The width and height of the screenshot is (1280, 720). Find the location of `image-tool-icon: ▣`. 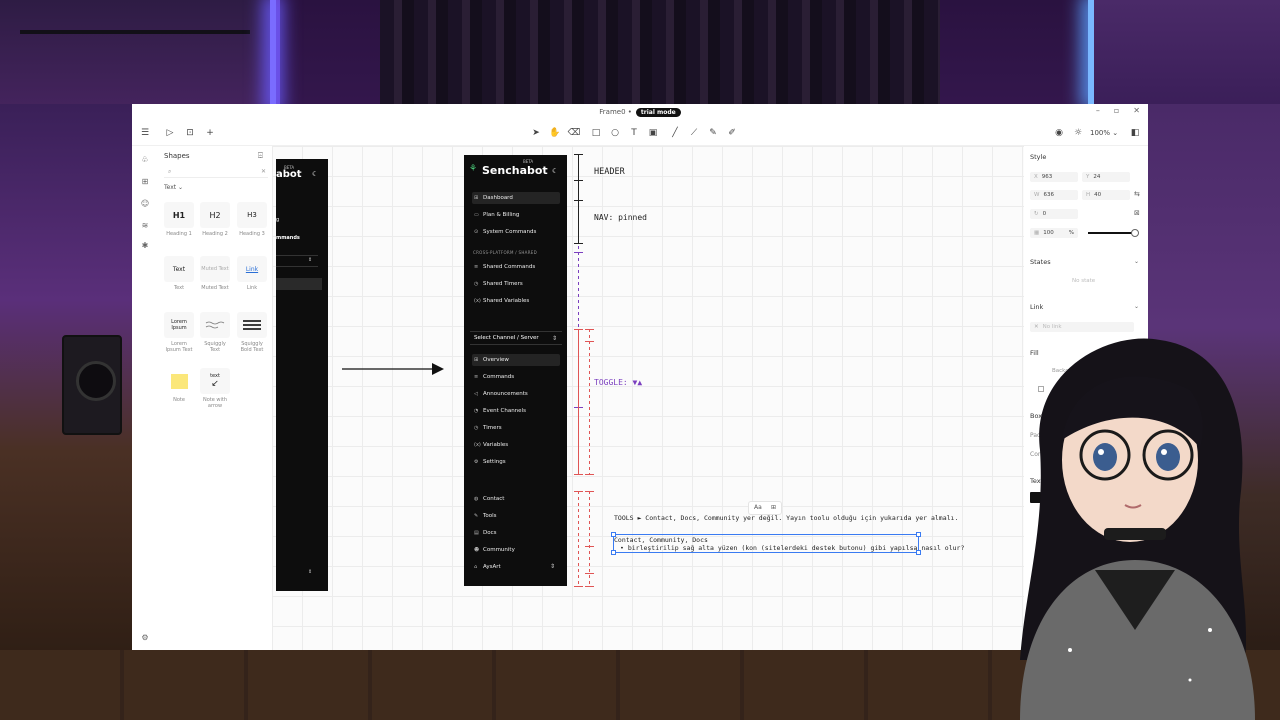

image-tool-icon: ▣ is located at coordinates (653, 133).